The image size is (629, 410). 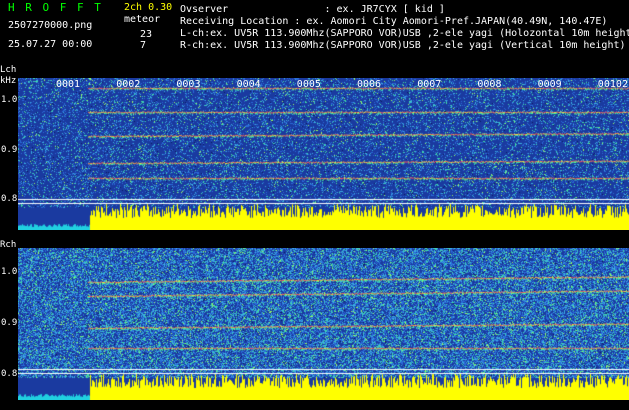 I want to click on version-label: 2ch 0.30, so click(x=148, y=7).